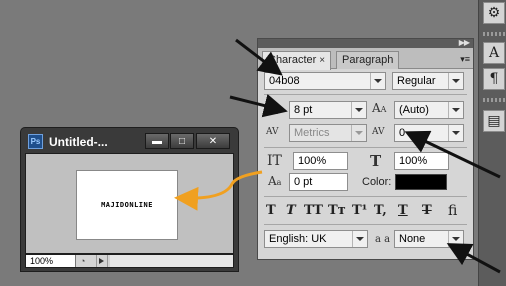 This screenshot has height=286, width=506. I want to click on anti-alias-icon: a a, so click(383, 239).